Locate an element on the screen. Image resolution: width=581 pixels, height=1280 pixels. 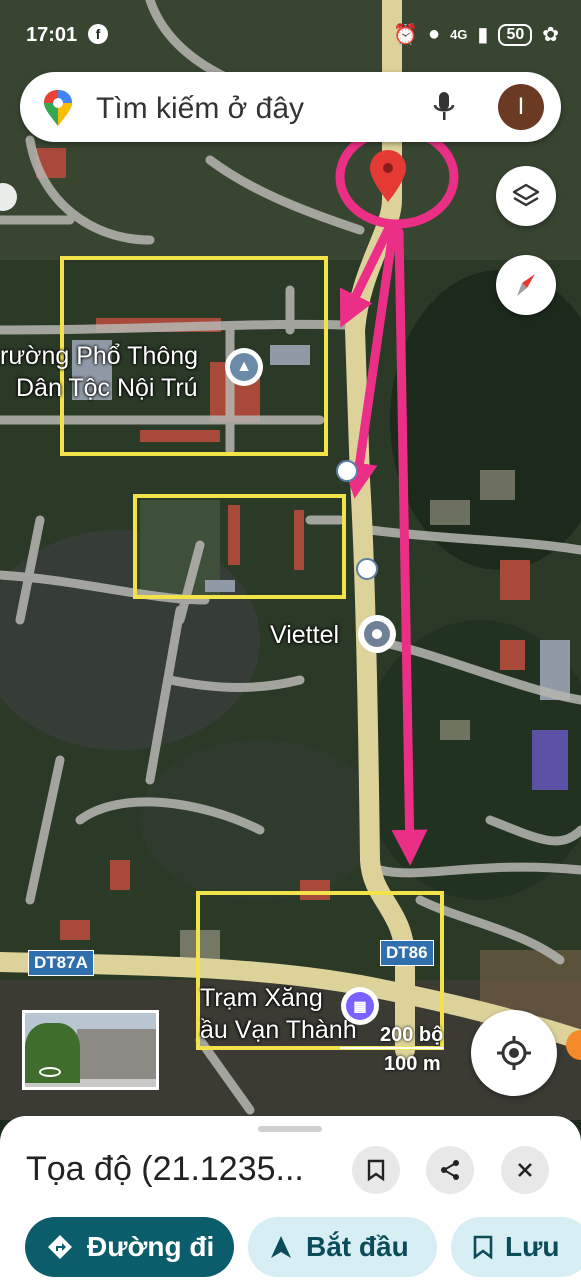
layers-button is located at coordinates (526, 196).